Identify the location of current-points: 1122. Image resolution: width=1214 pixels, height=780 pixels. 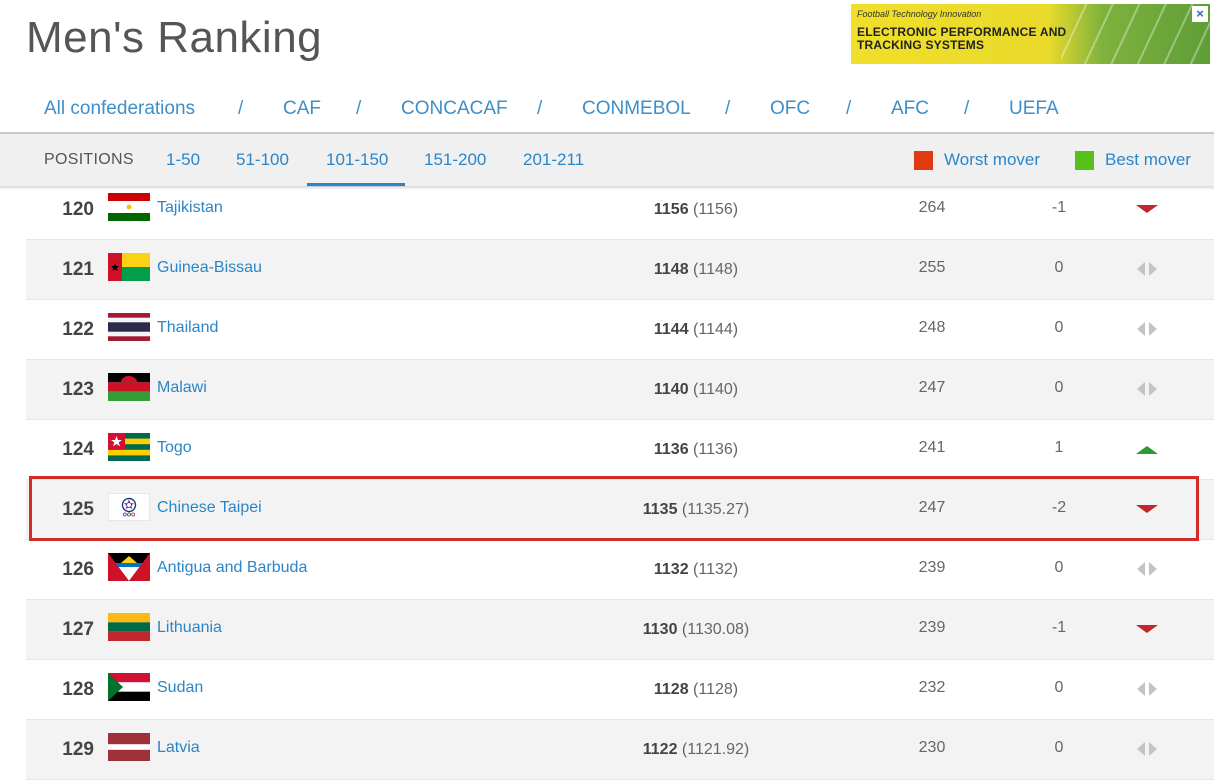
(660, 749).